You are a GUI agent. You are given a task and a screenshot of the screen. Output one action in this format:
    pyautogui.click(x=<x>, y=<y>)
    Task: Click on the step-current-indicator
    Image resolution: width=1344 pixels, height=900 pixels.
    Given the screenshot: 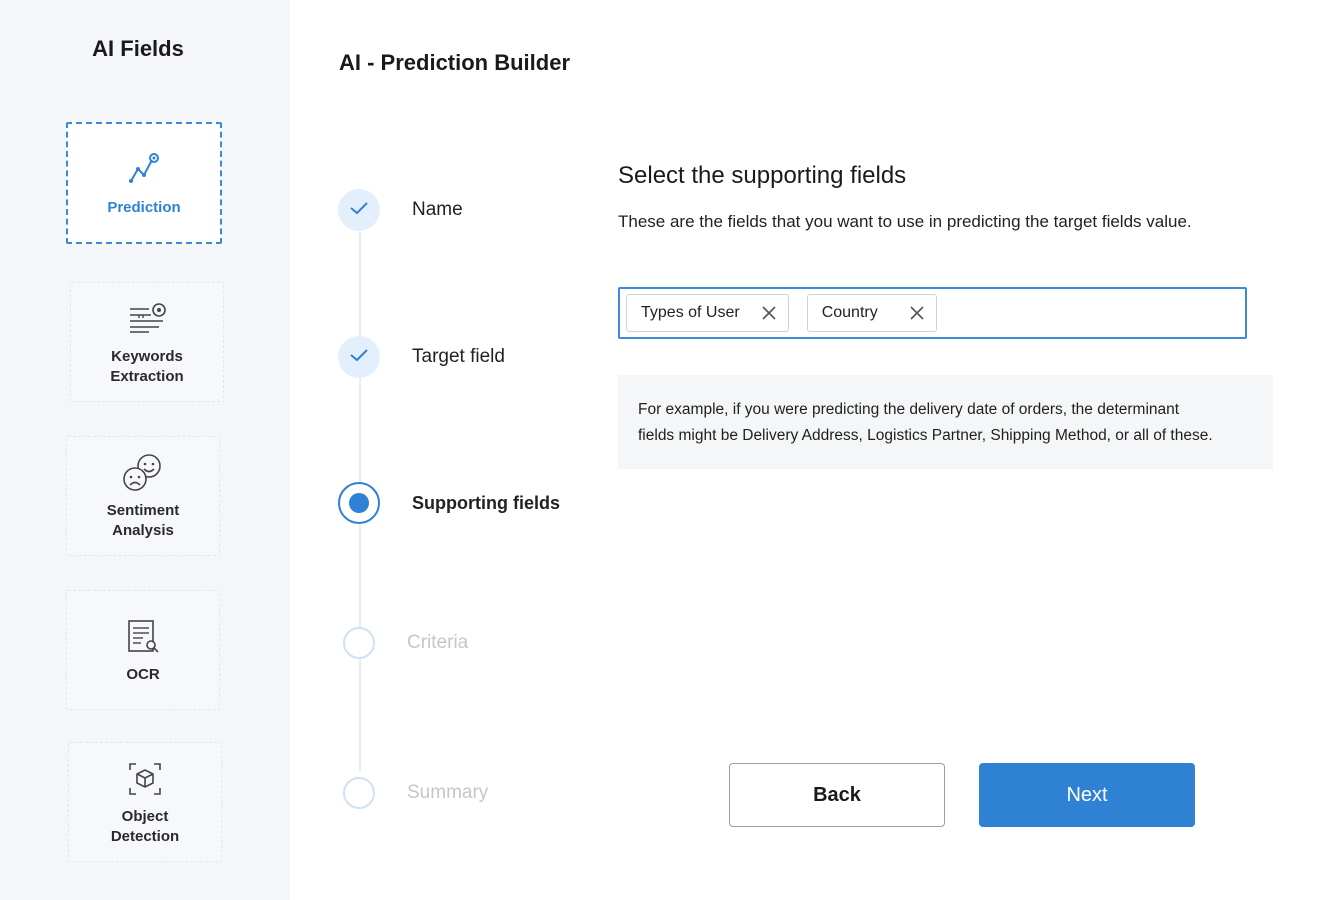 What is the action you would take?
    pyautogui.click(x=359, y=503)
    